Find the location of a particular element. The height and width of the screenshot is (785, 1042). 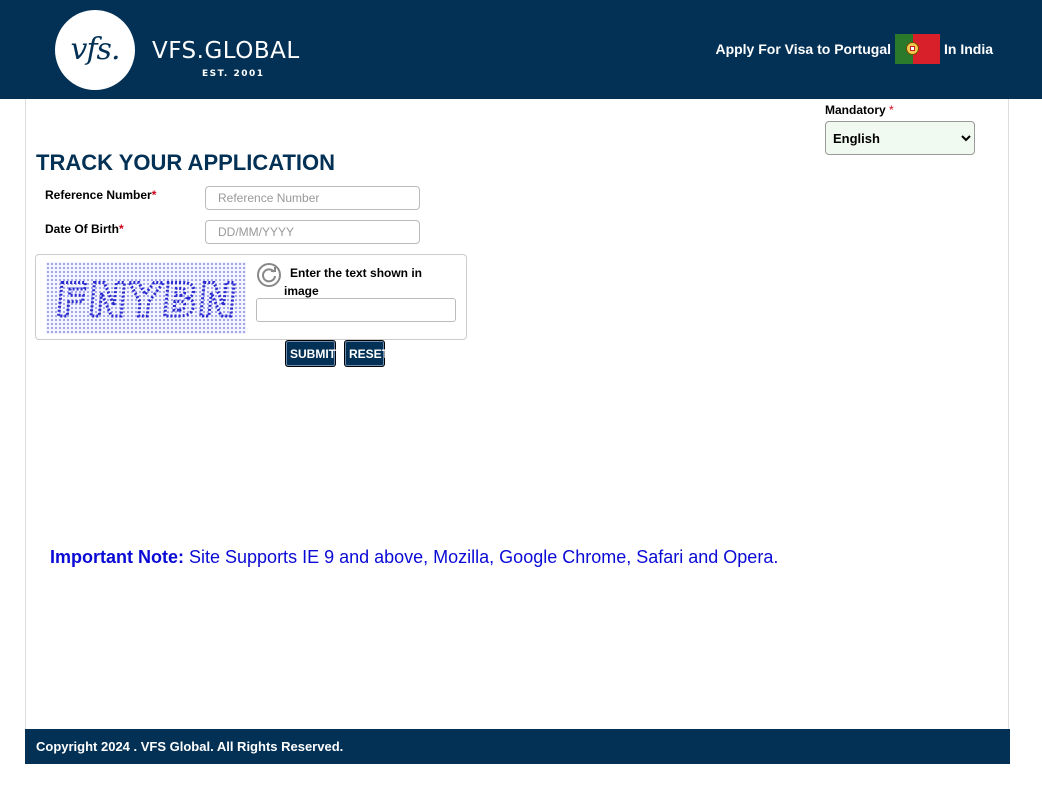

captcha-label: Enter the text shown in image is located at coordinates (353, 282).